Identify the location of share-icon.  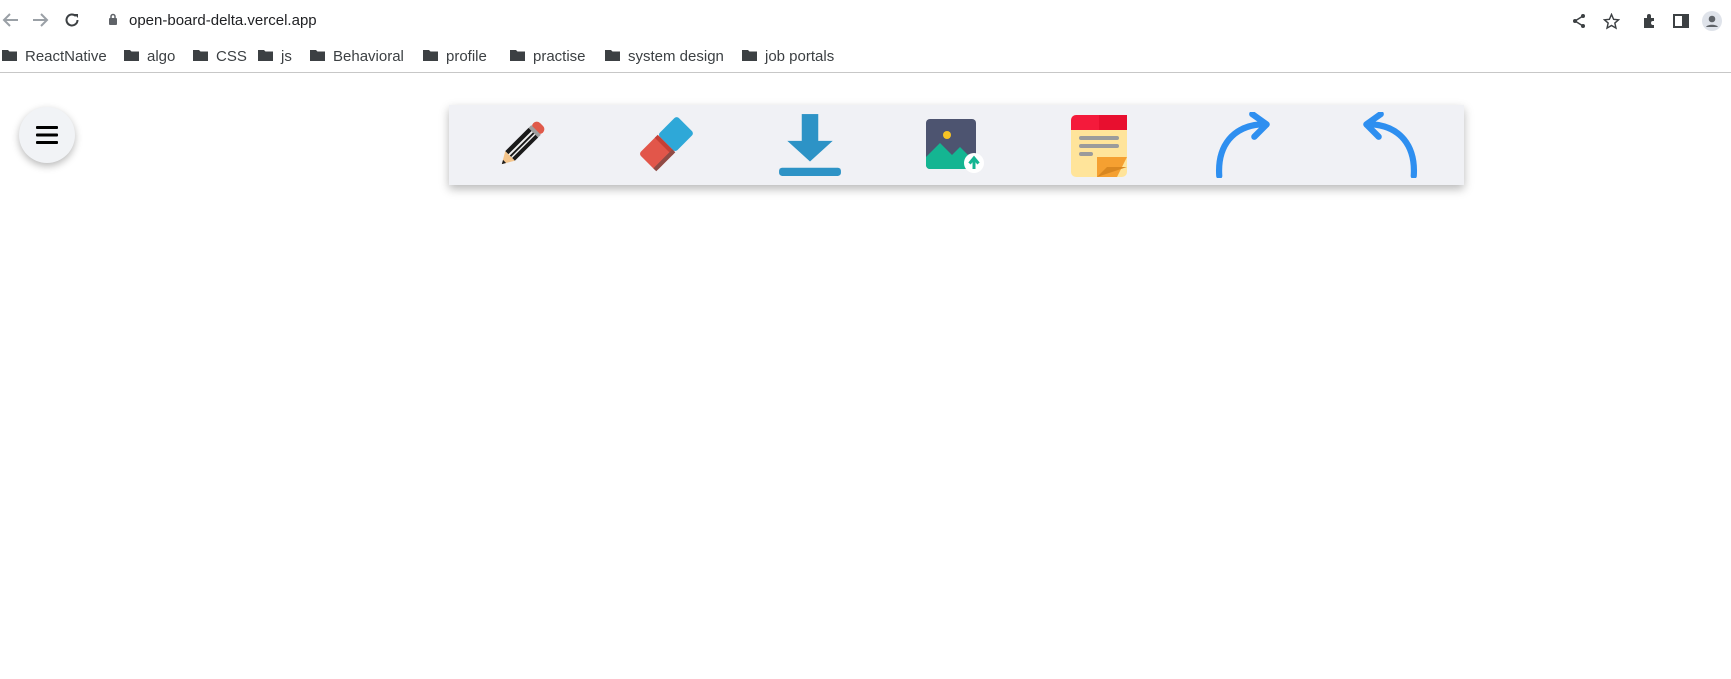
(1579, 21).